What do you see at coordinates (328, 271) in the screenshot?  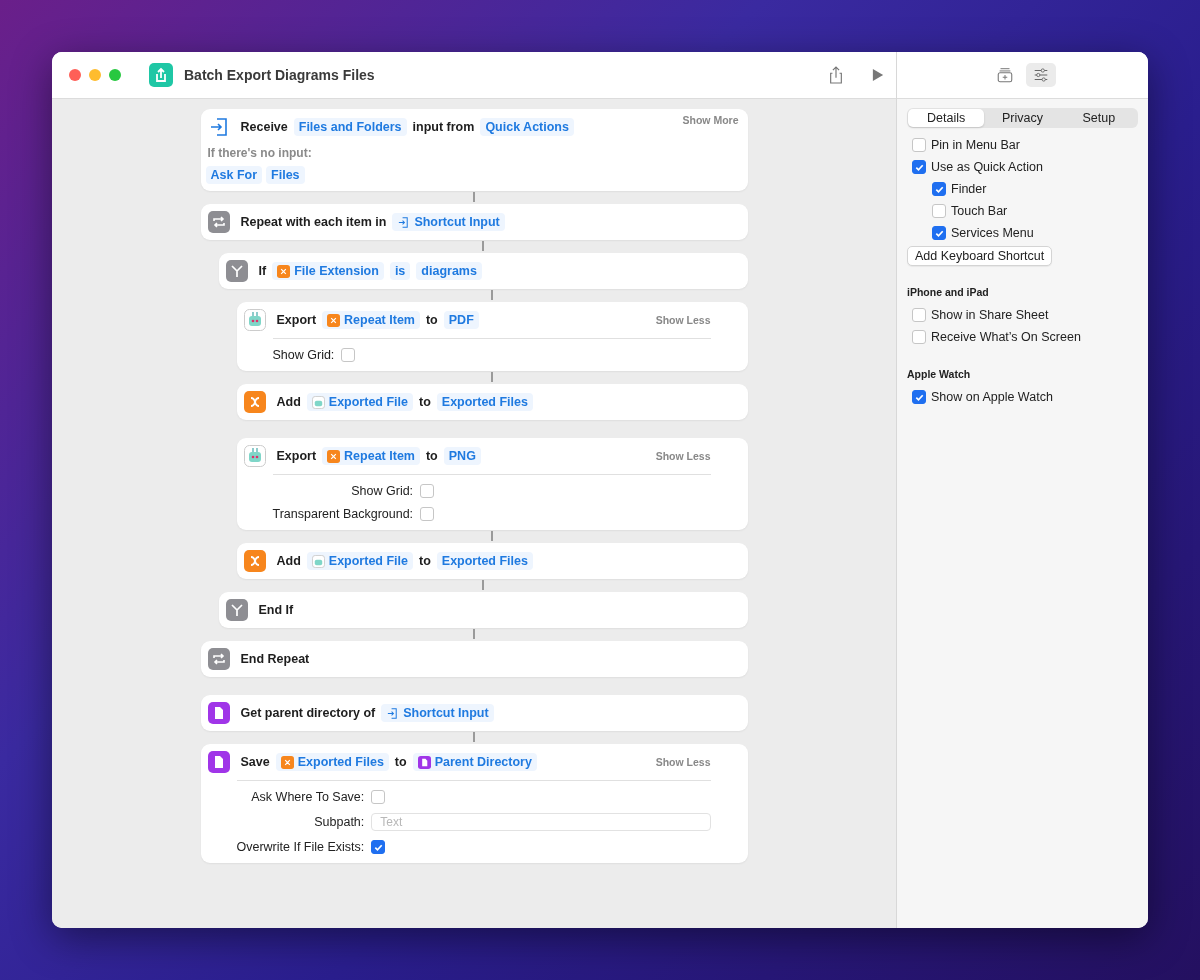 I see `variable-token: File Extension` at bounding box center [328, 271].